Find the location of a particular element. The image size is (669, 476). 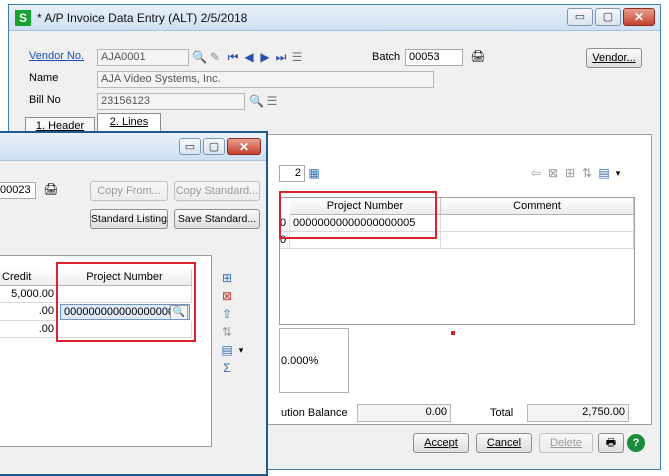

clear-icon: ✎ is located at coordinates (215, 57).